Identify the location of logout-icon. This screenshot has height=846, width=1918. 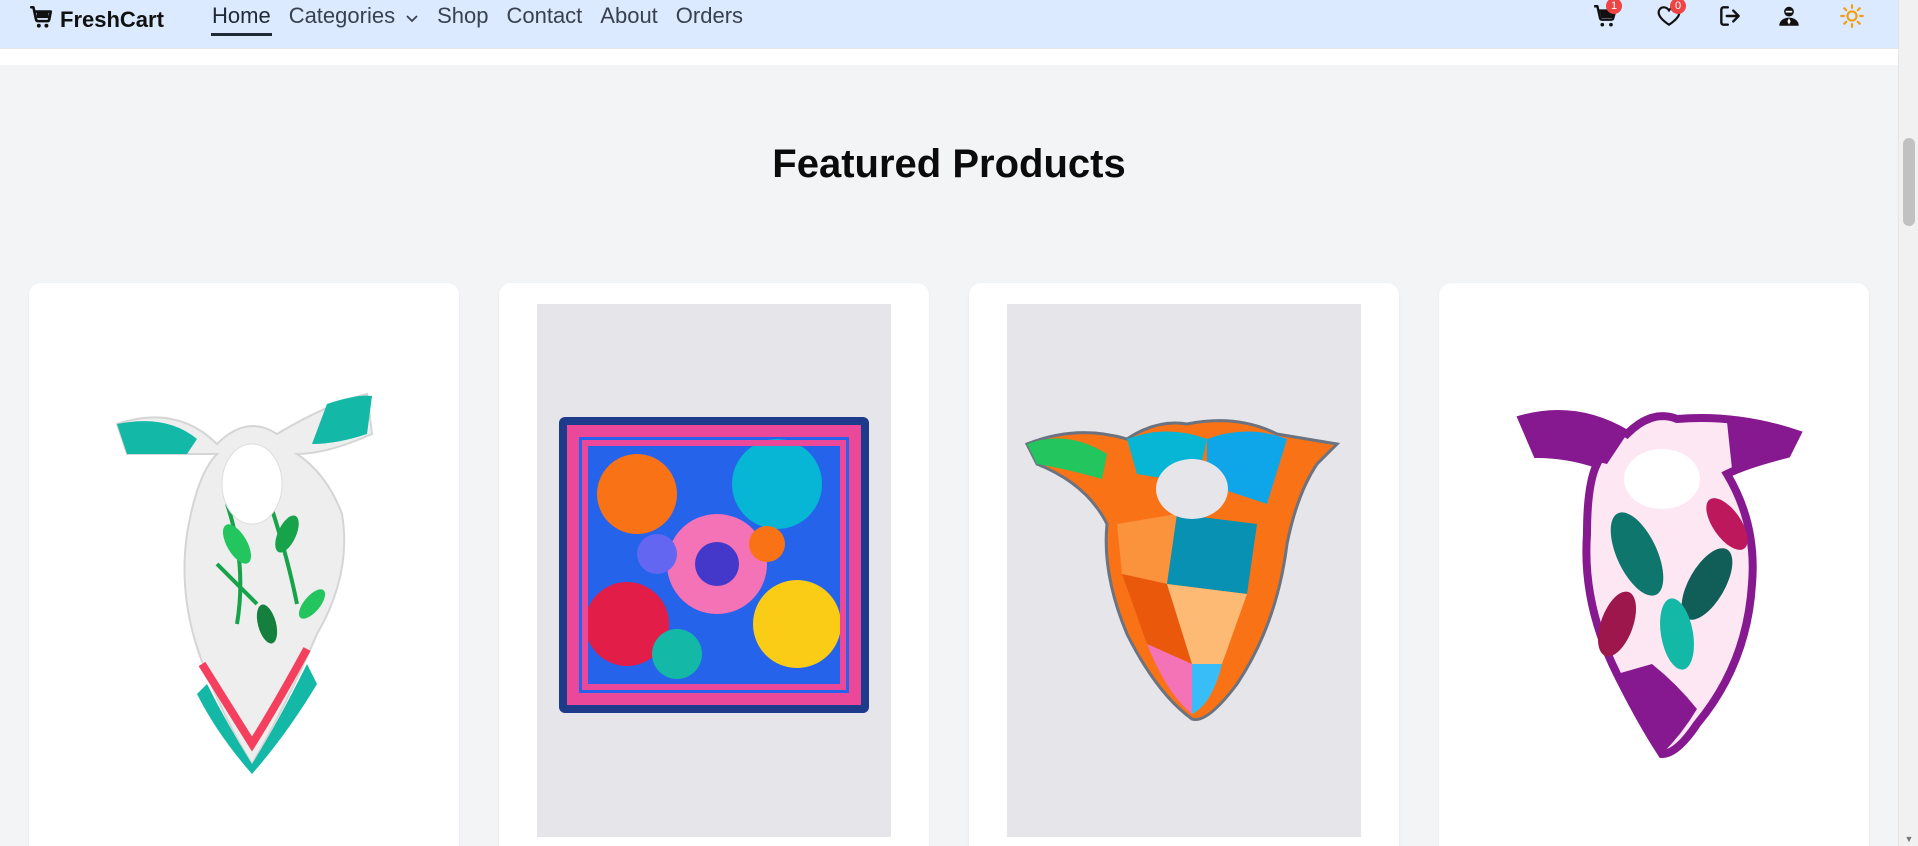
(1730, 18).